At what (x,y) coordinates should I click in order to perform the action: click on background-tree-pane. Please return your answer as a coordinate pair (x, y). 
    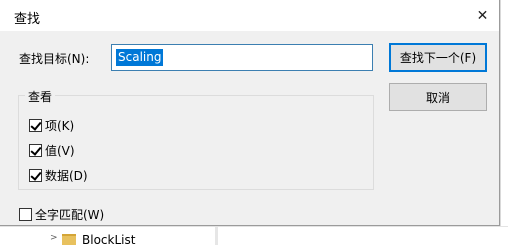
    Looking at the image, I should click on (254, 235).